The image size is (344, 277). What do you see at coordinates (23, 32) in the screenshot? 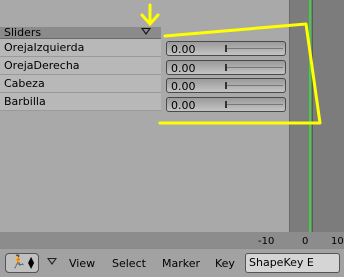
I see `sliders-label: Sliders` at bounding box center [23, 32].